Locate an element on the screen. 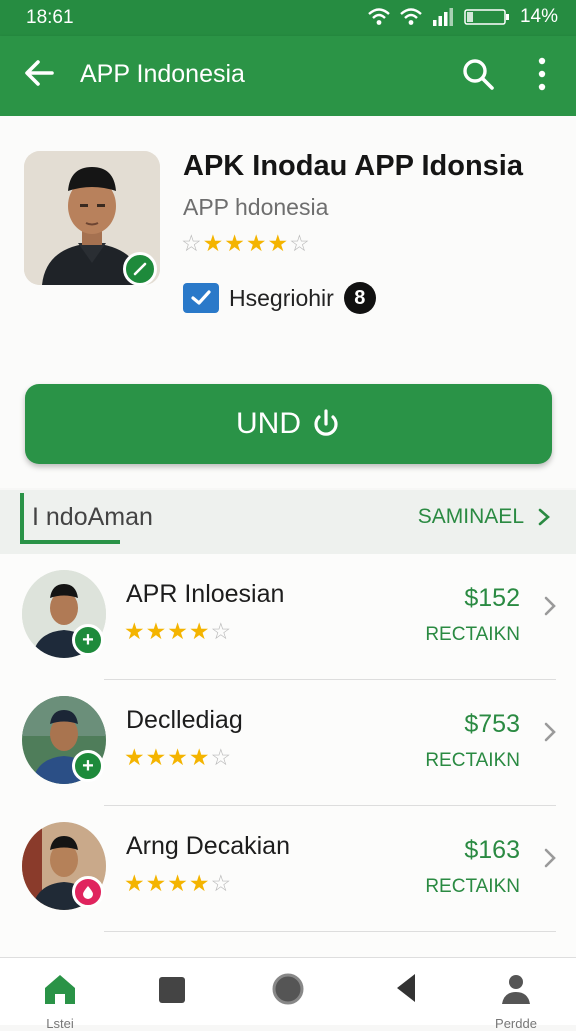  drop-icon is located at coordinates (88, 892).